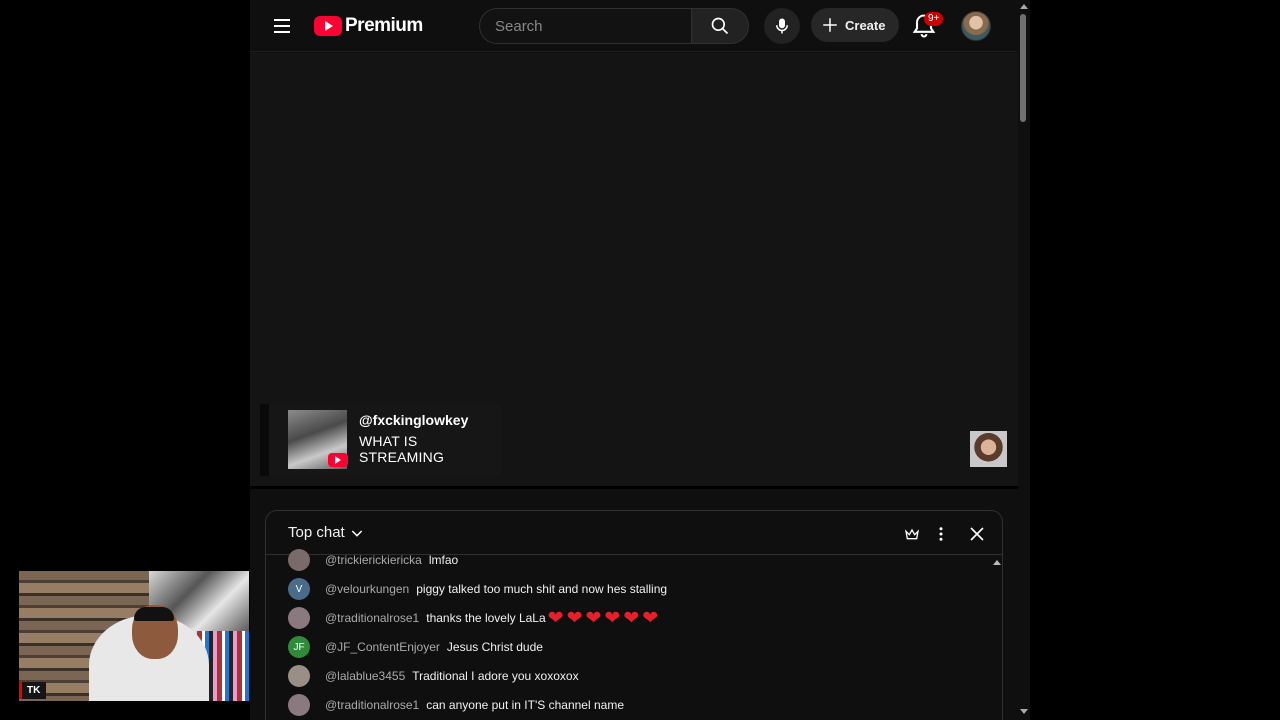  Describe the element at coordinates (934, 19) in the screenshot. I see `notification-badge: 9+` at that location.